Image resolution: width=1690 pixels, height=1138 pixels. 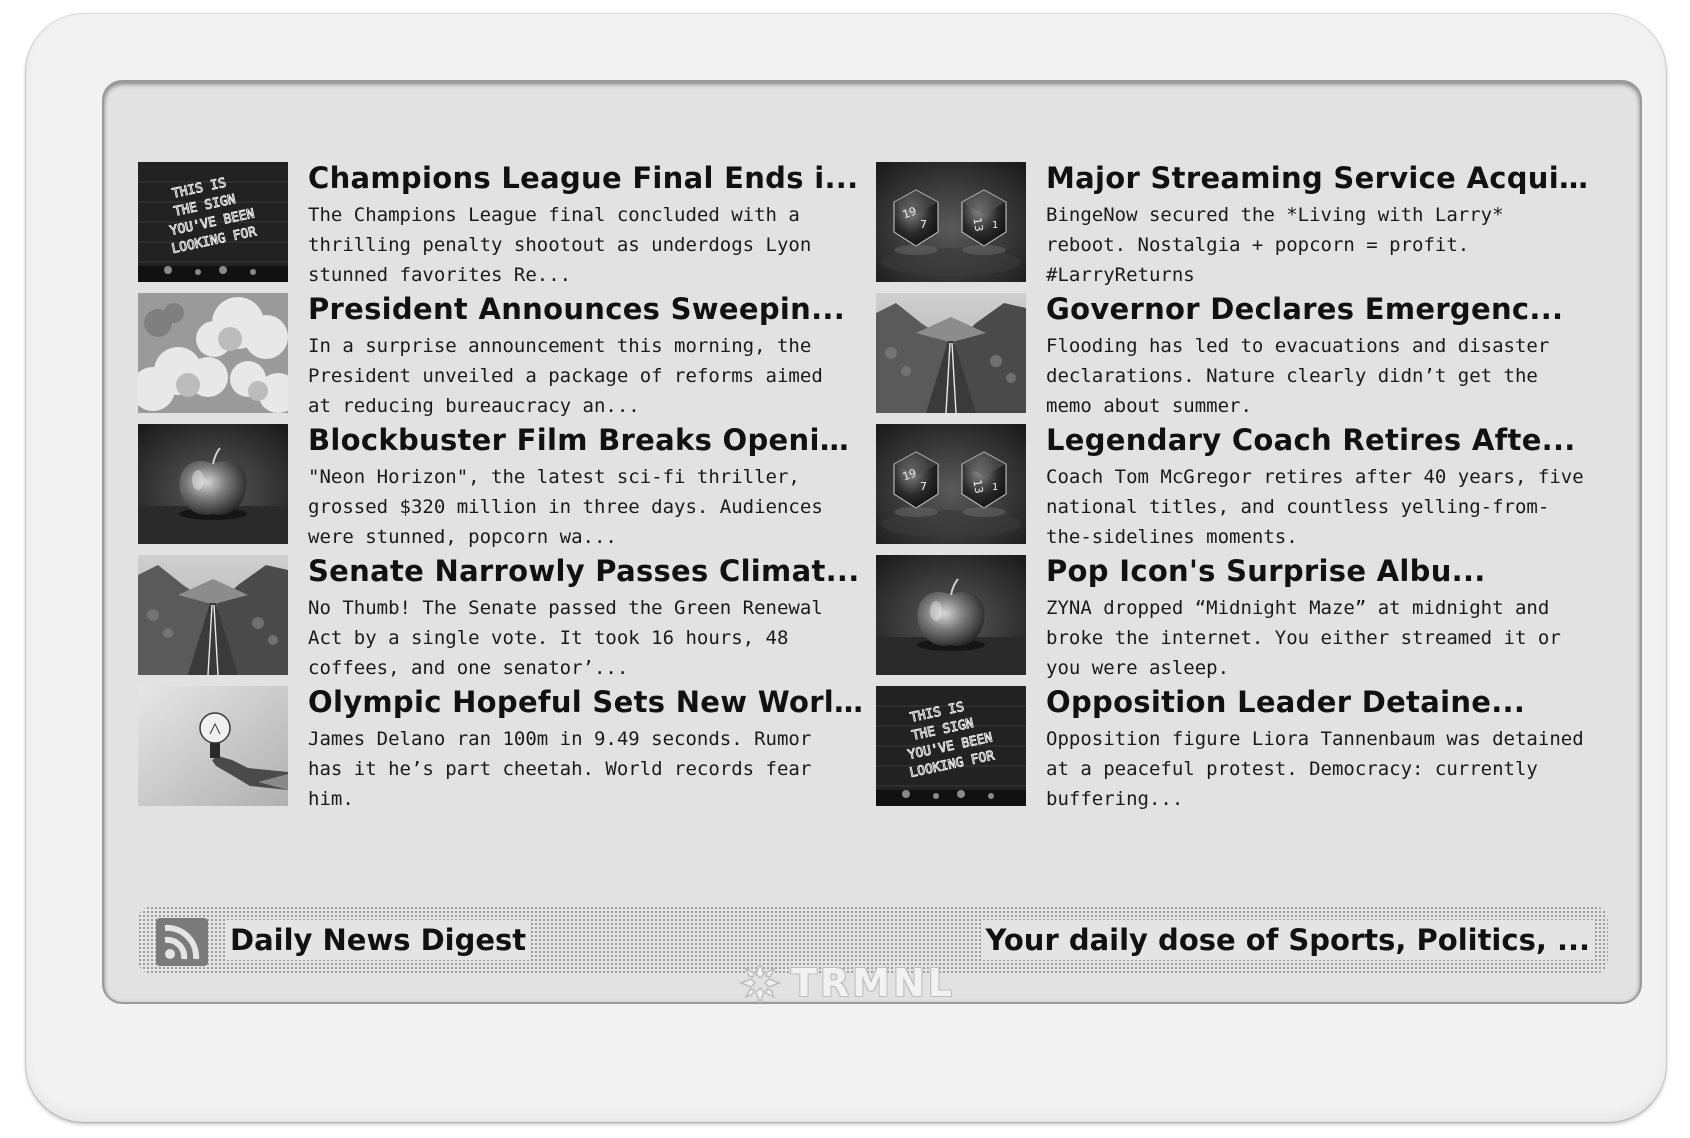 What do you see at coordinates (213, 353) in the screenshot?
I see `news-thumbnail-clouds` at bounding box center [213, 353].